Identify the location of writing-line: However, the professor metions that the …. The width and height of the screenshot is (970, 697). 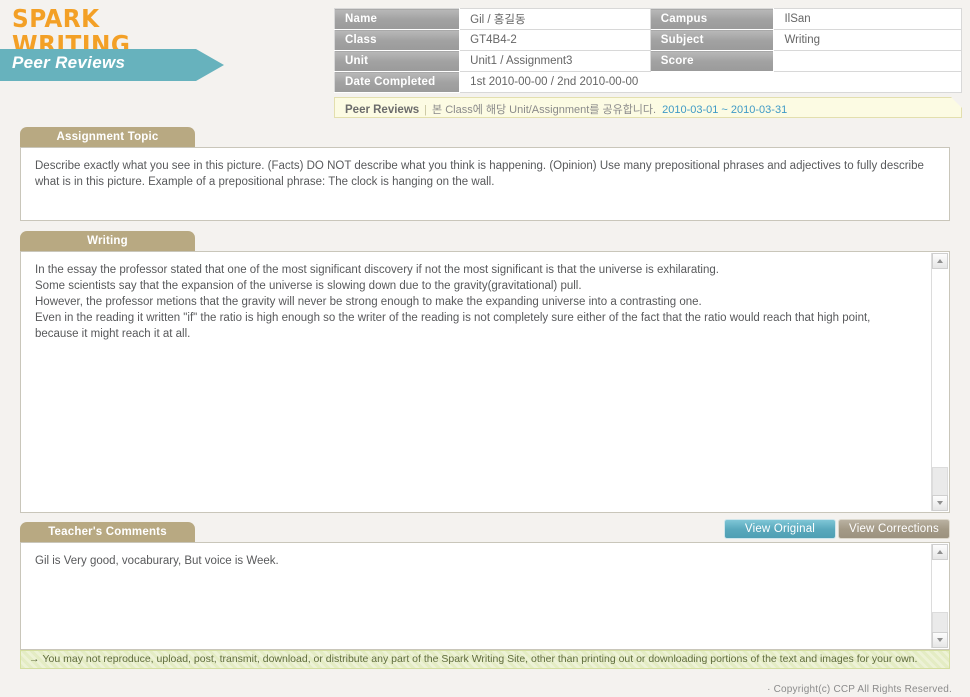
(368, 302).